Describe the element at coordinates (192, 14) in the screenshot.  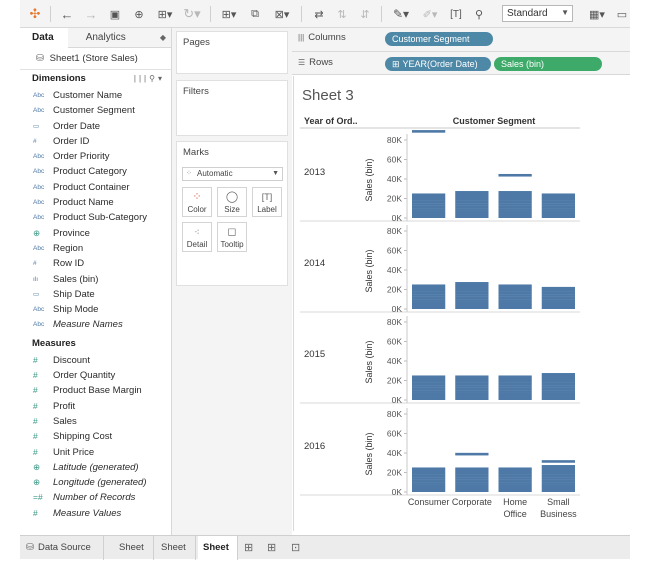
I see `refresh-icon: ↻▾` at that location.